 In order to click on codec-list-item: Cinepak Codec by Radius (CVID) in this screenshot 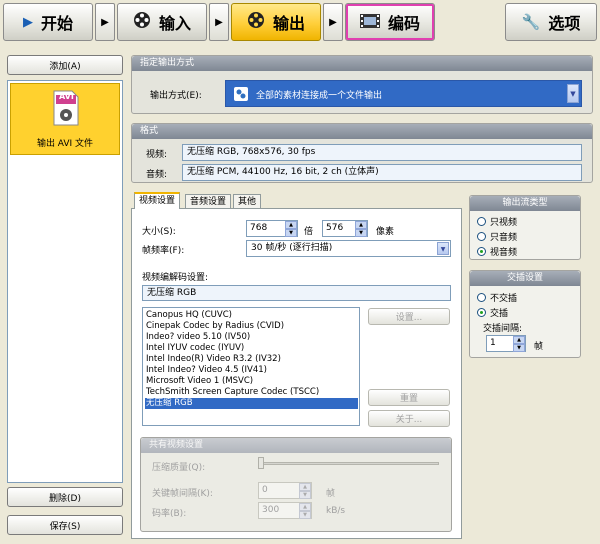, I will do `click(251, 326)`.